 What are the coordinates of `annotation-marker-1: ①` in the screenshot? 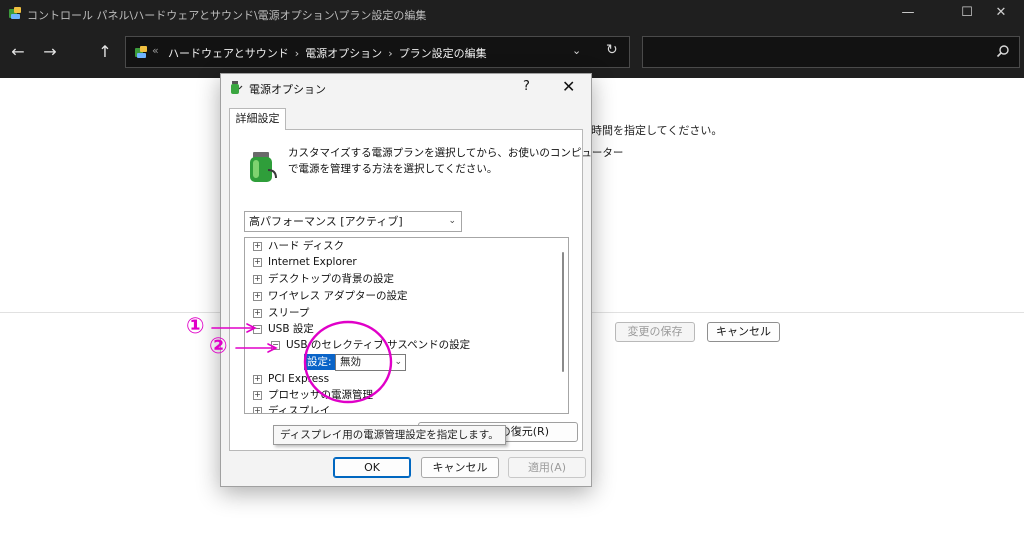 It's located at (195, 326).